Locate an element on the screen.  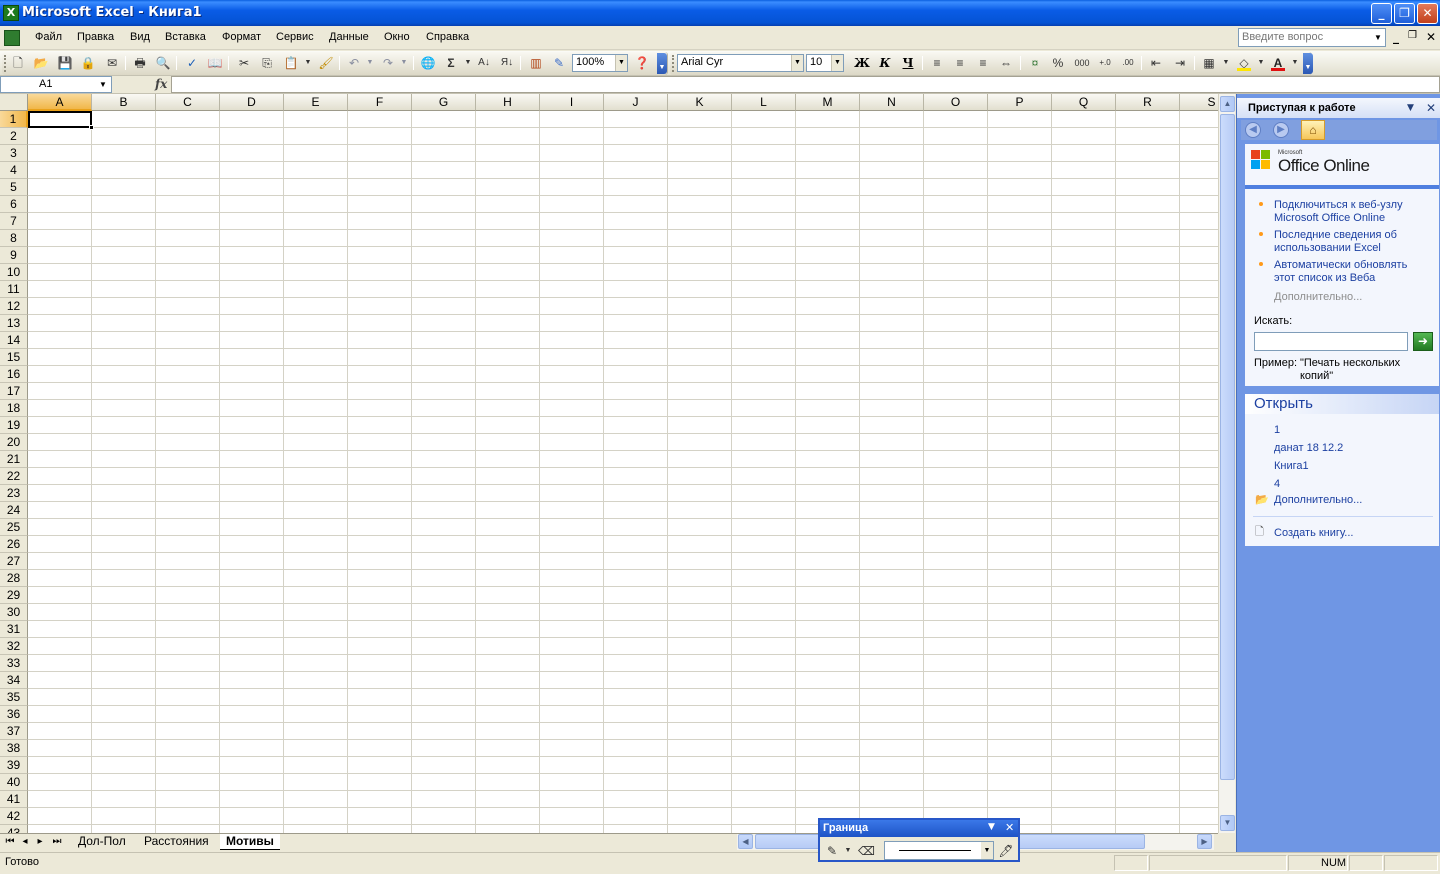
bold-button: Ж is located at coordinates (862, 63).